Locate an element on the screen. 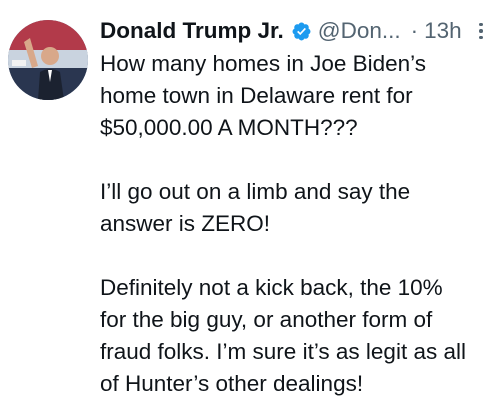 The image size is (500, 412). tweet-line: Definitely not a kick back, the 10% is located at coordinates (271, 287).